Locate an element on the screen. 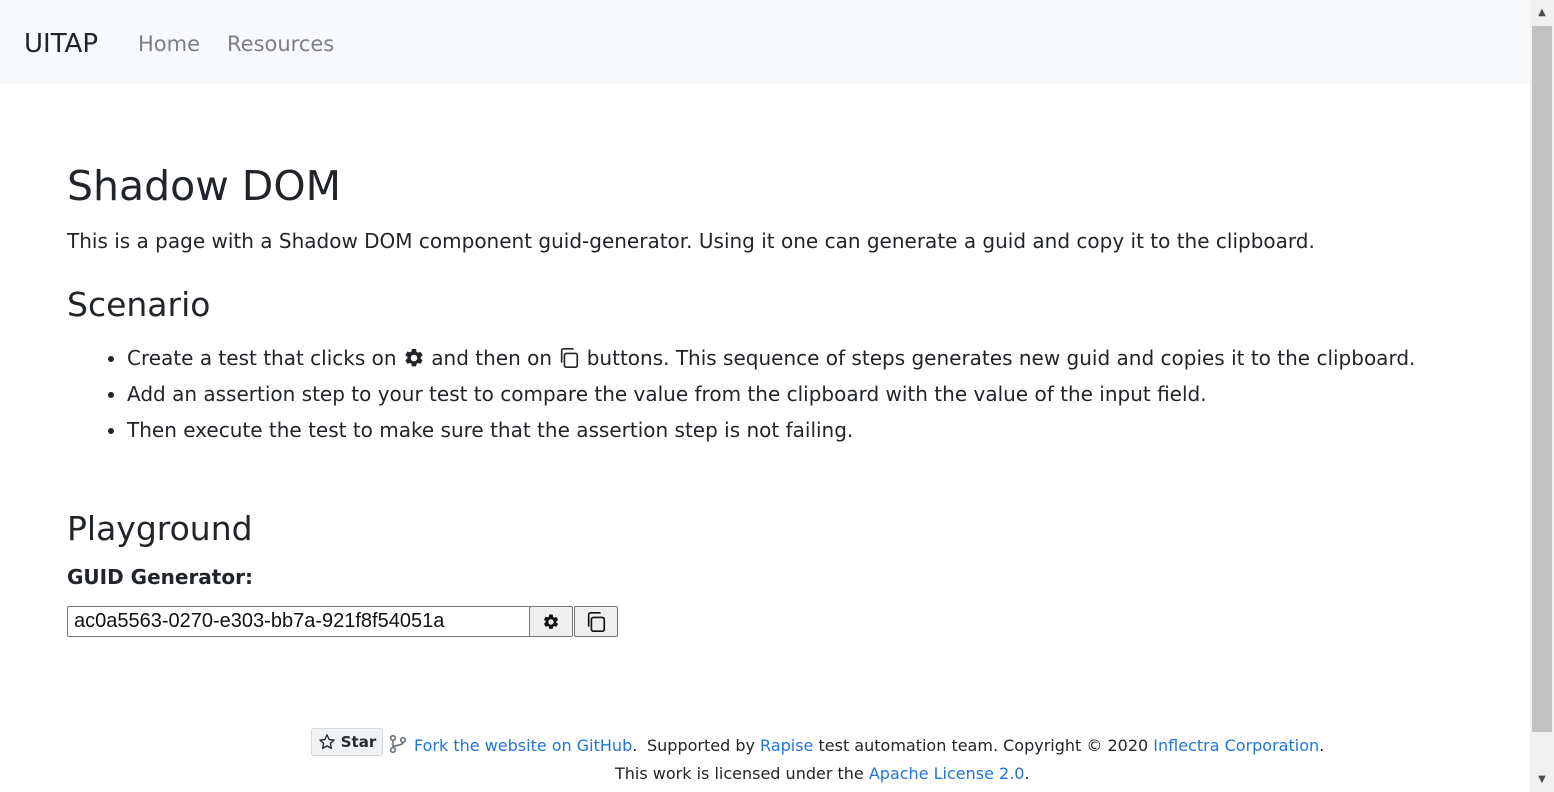 The width and height of the screenshot is (1554, 792). top-navbar: UITAP Home Resources is located at coordinates (765, 42).